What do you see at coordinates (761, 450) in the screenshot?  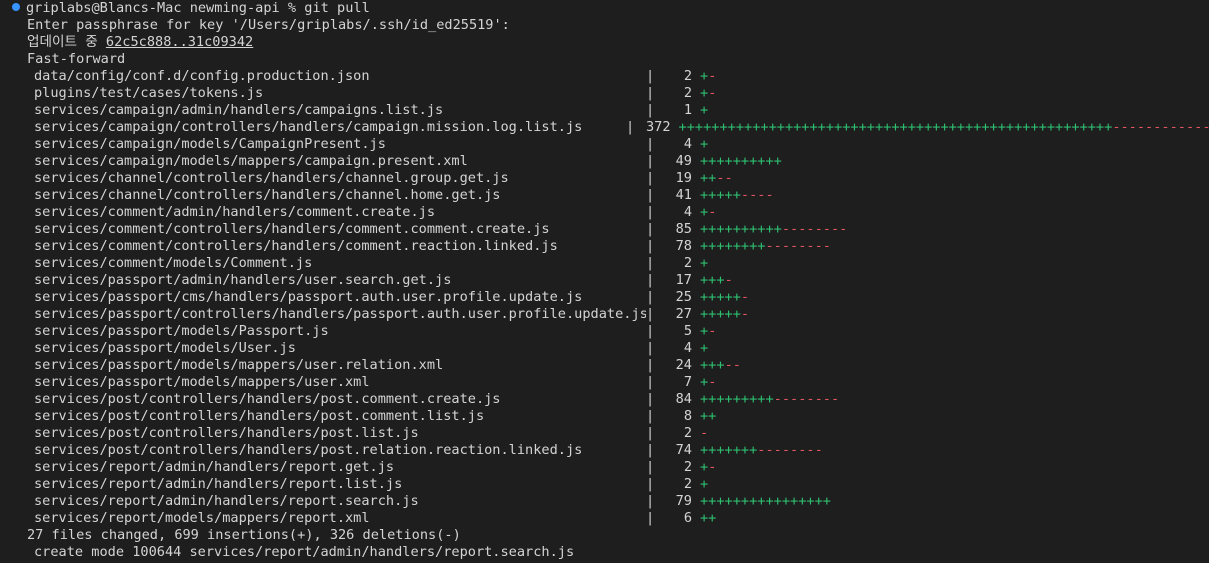 I see `diffstat-graph: +++++++--------` at bounding box center [761, 450].